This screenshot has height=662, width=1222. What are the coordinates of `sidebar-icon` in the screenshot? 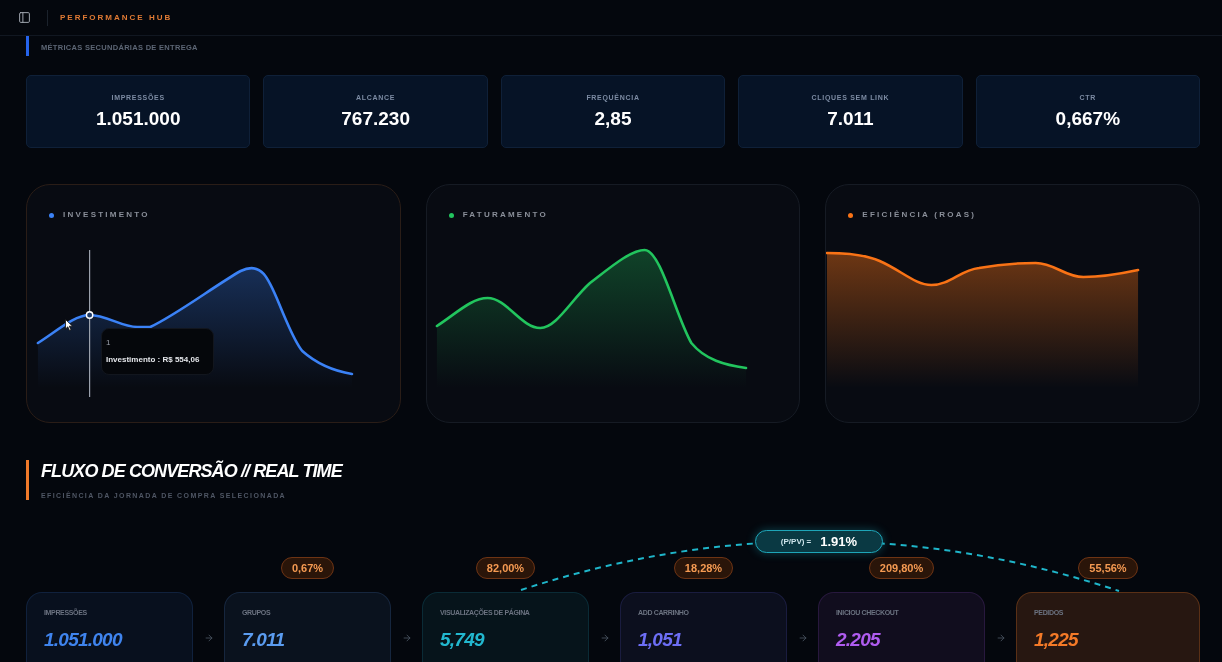 It's located at (24, 17).